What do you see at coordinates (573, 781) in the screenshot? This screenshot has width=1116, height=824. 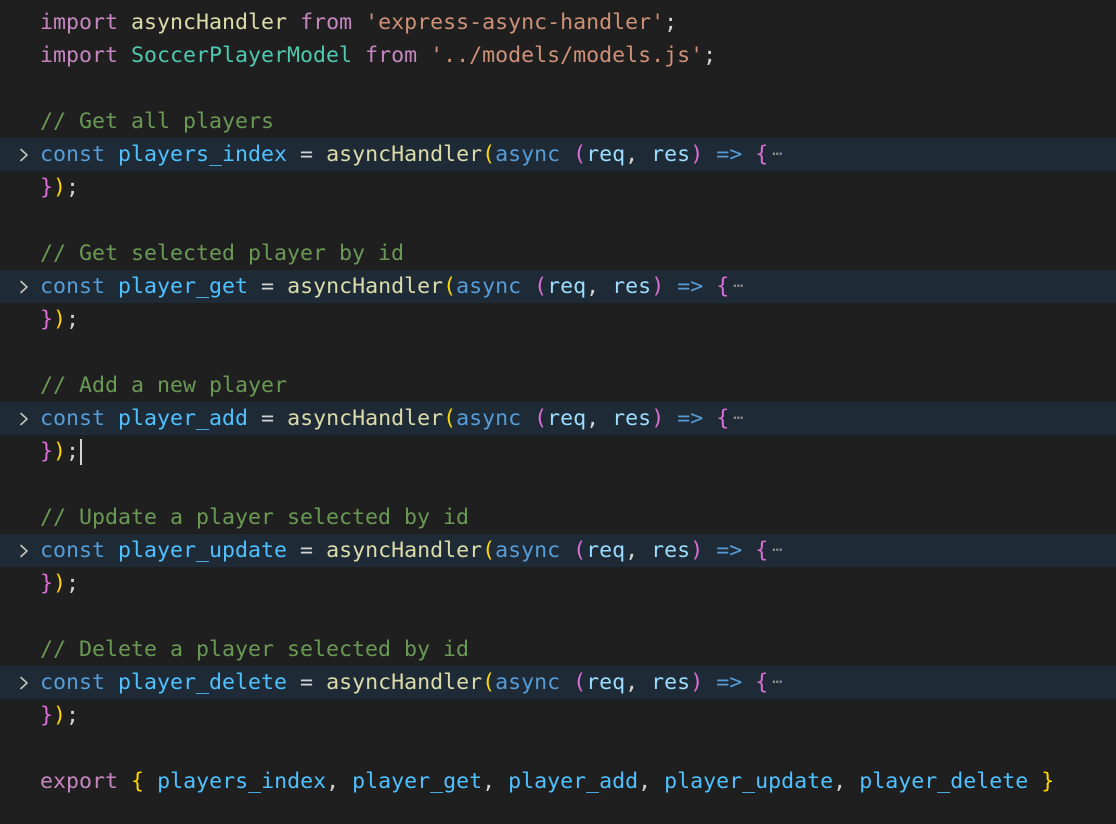 I see `code-token: player_add` at bounding box center [573, 781].